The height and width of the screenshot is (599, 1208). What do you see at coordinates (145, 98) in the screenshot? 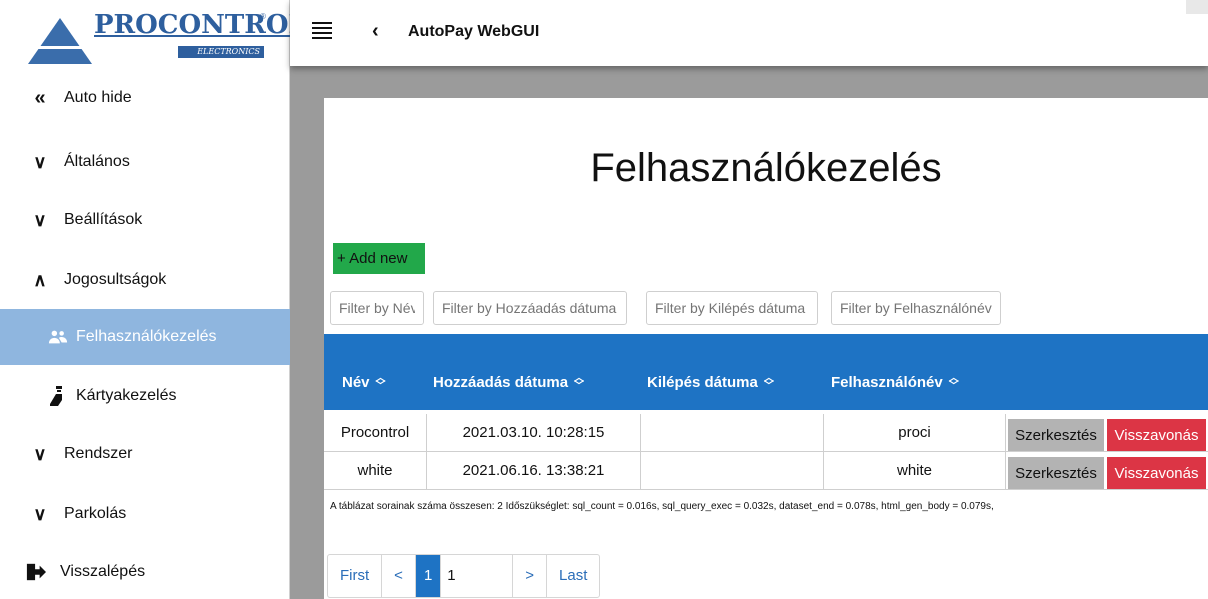
I see `sidebar-item-auto-hide: « Auto hide` at bounding box center [145, 98].